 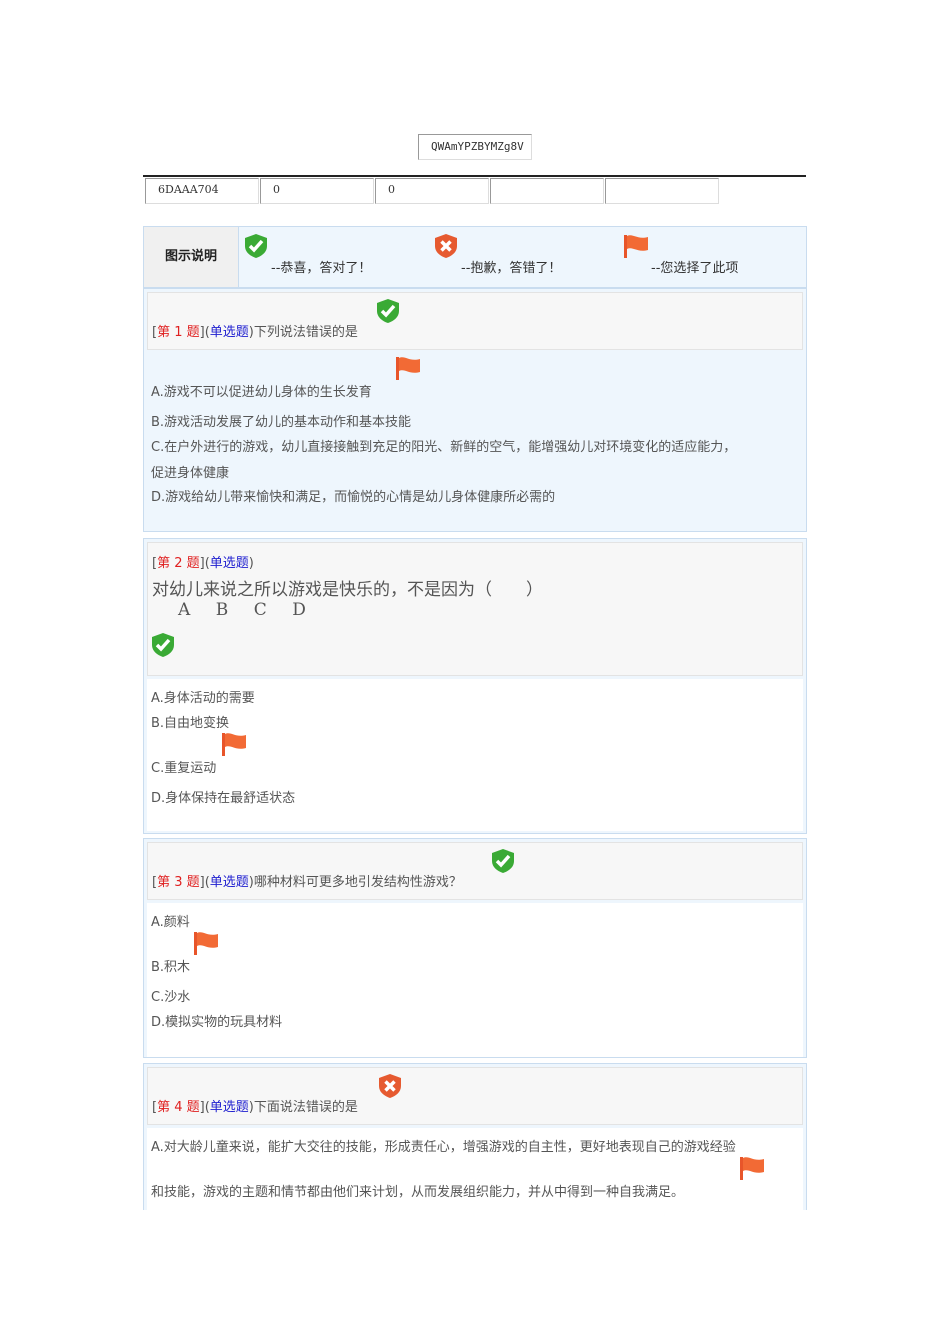 I want to click on question-text: 对幼儿来说之所以游戏是快乐的，不是因为（ ）, so click(x=347, y=590).